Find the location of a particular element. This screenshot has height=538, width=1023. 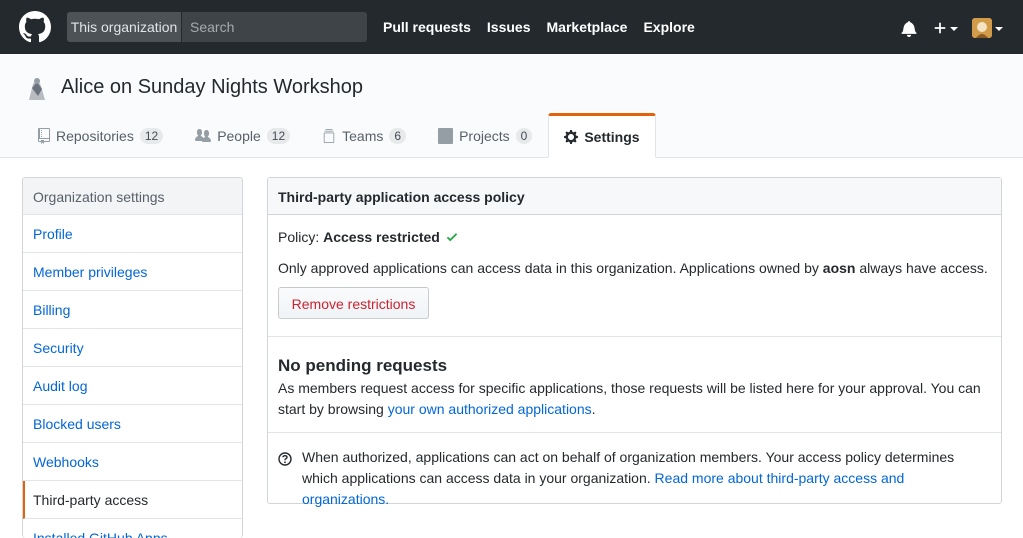

header-nav: Pull requests Issues Marketplace Explore is located at coordinates (547, 27).